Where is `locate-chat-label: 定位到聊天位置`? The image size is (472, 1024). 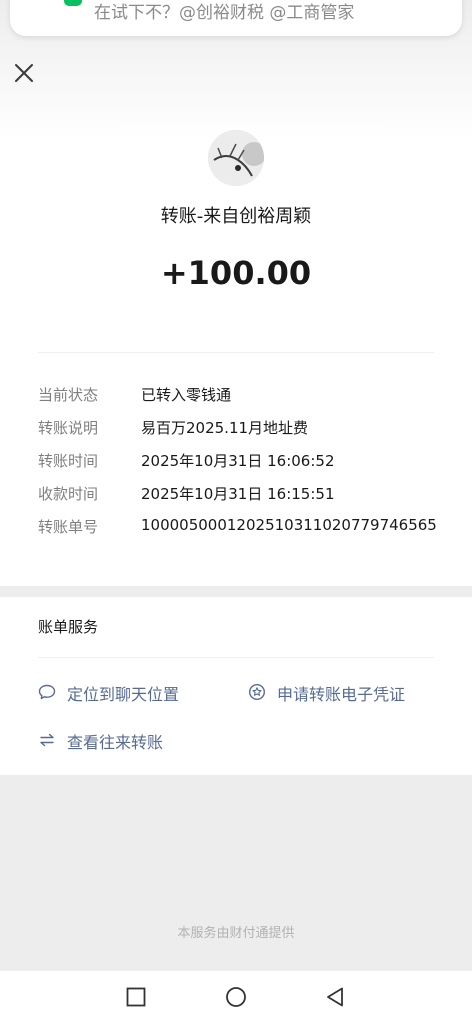
locate-chat-label: 定位到聊天位置 is located at coordinates (123, 694).